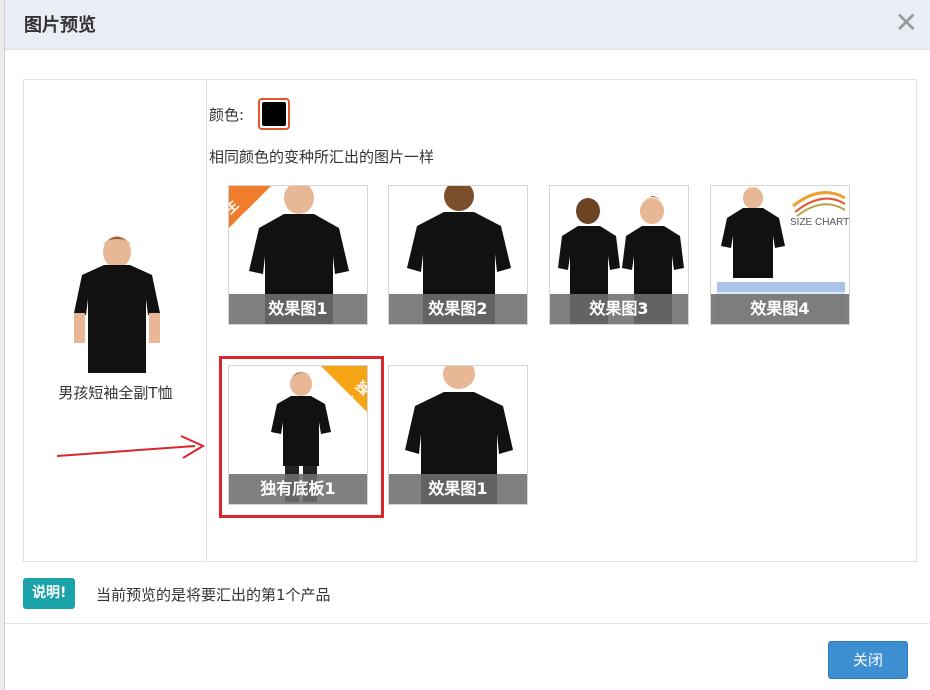  Describe the element at coordinates (274, 114) in the screenshot. I see `color-swatch` at that location.